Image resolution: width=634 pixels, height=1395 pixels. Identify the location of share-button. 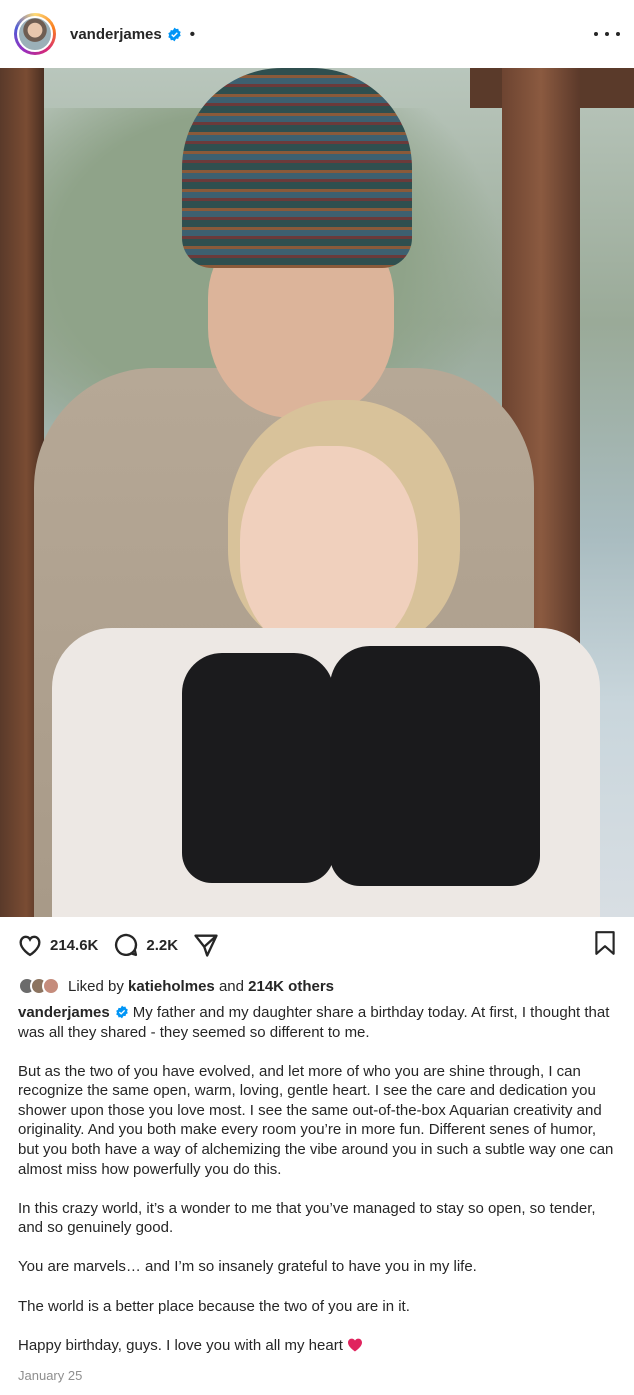
(206, 945).